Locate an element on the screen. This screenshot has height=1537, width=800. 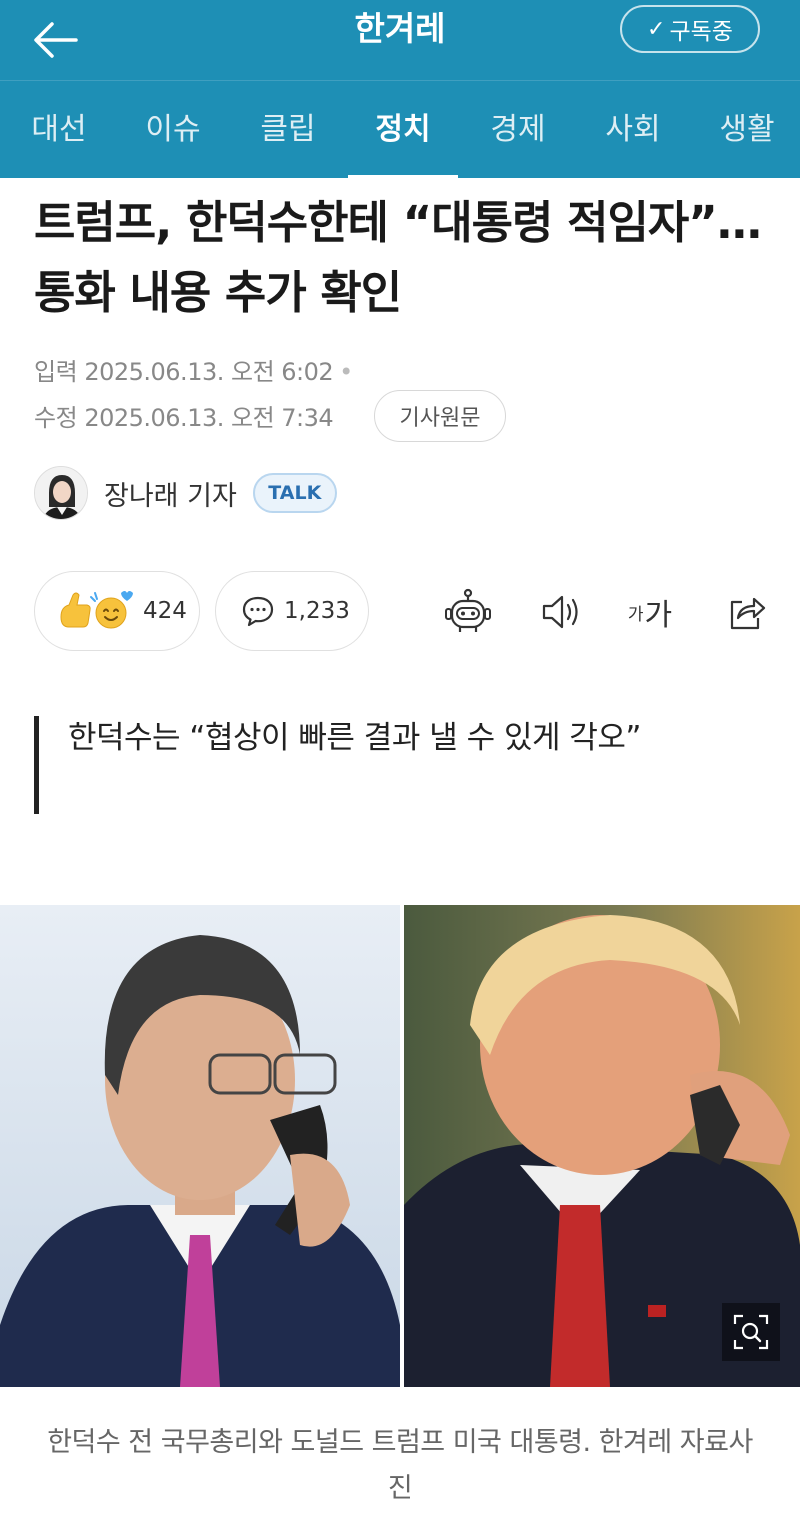
tab-politics: 정치 is located at coordinates (403, 130).